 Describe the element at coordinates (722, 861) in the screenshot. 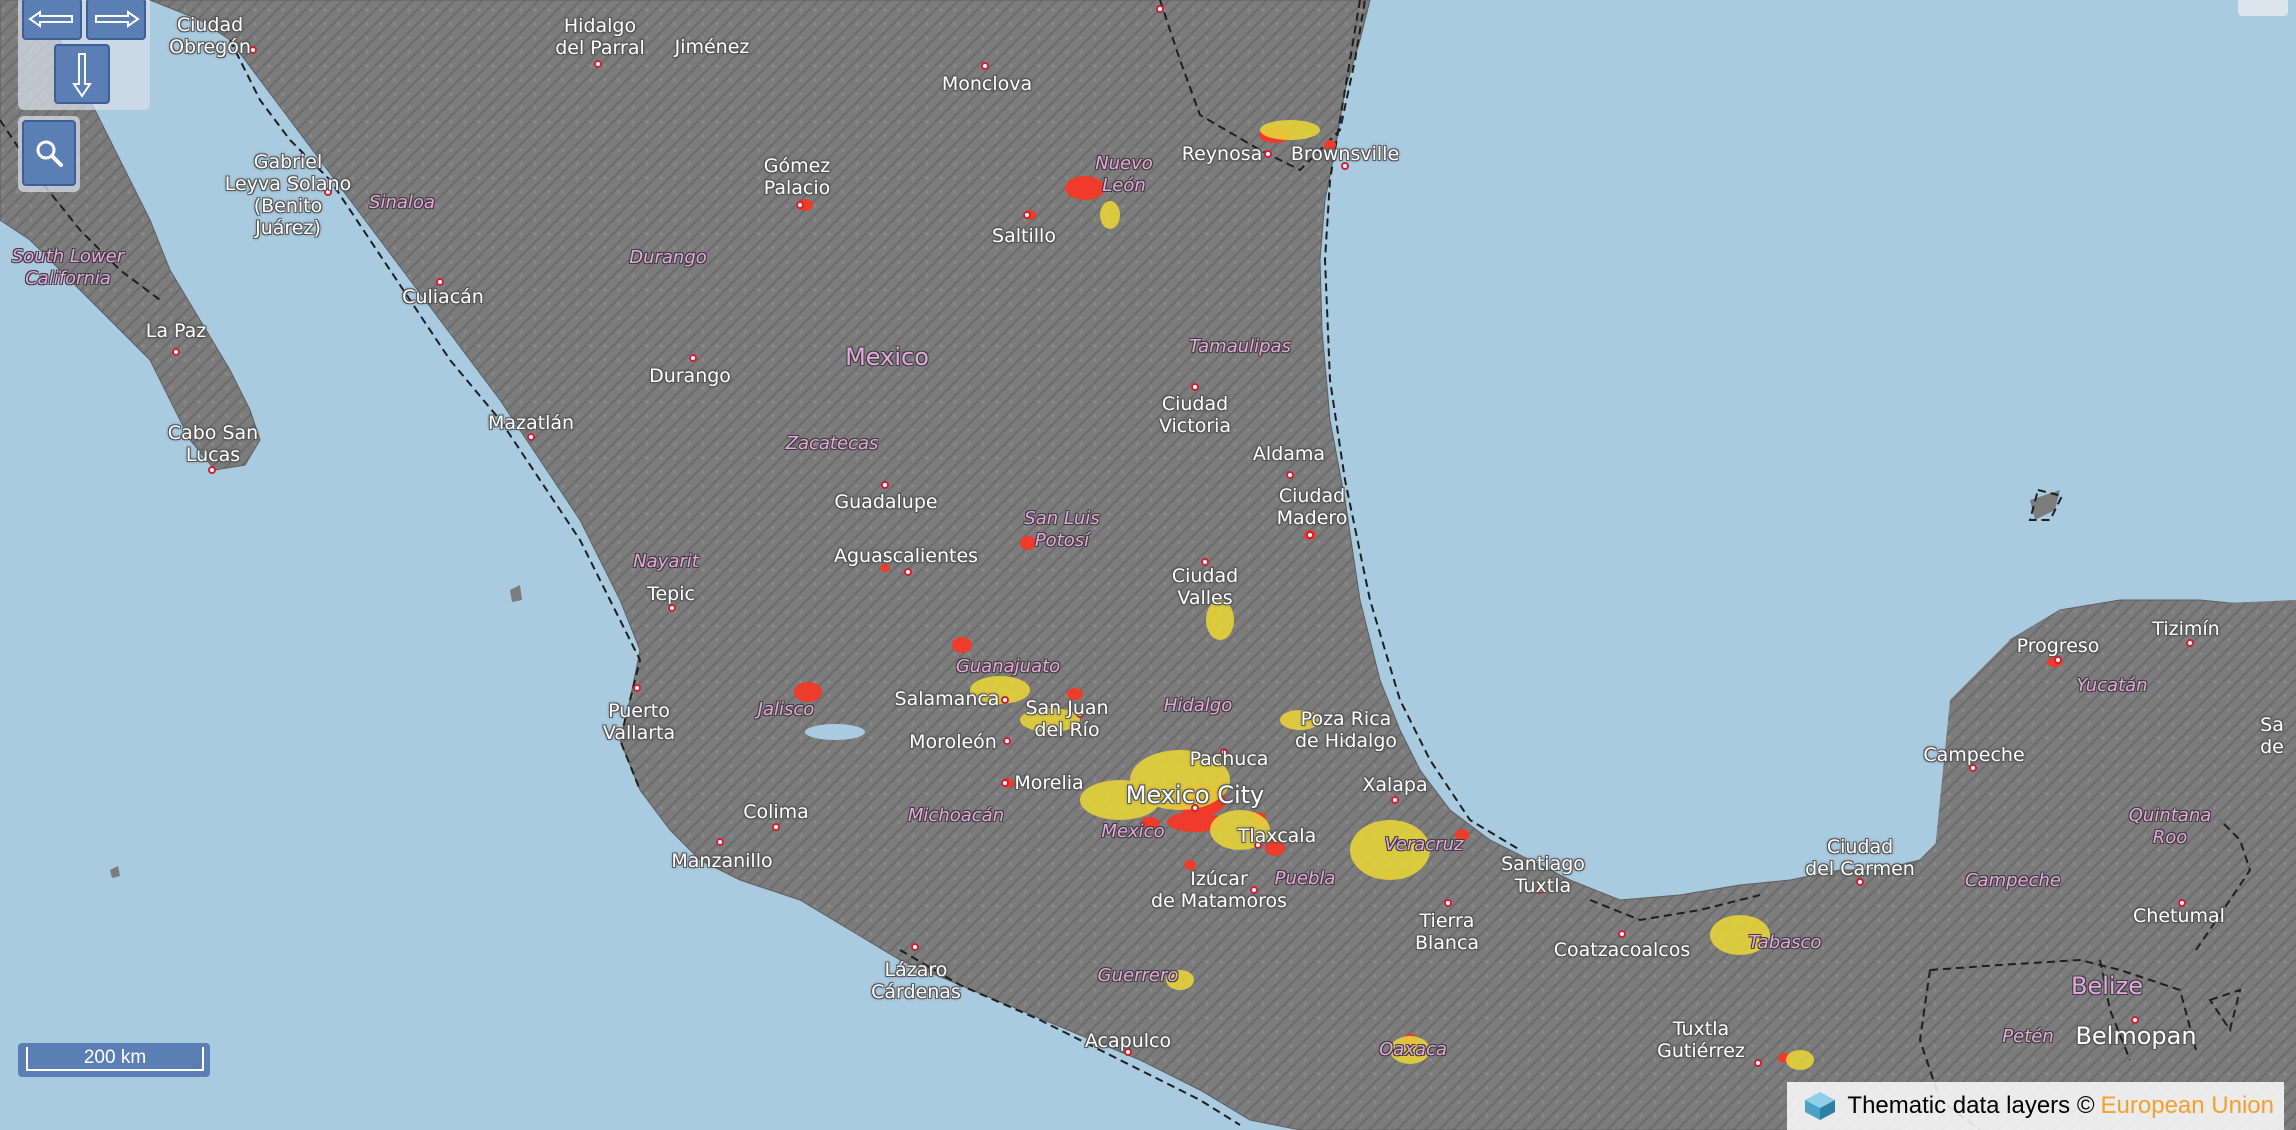

I see `city-label: Manzanillo` at that location.